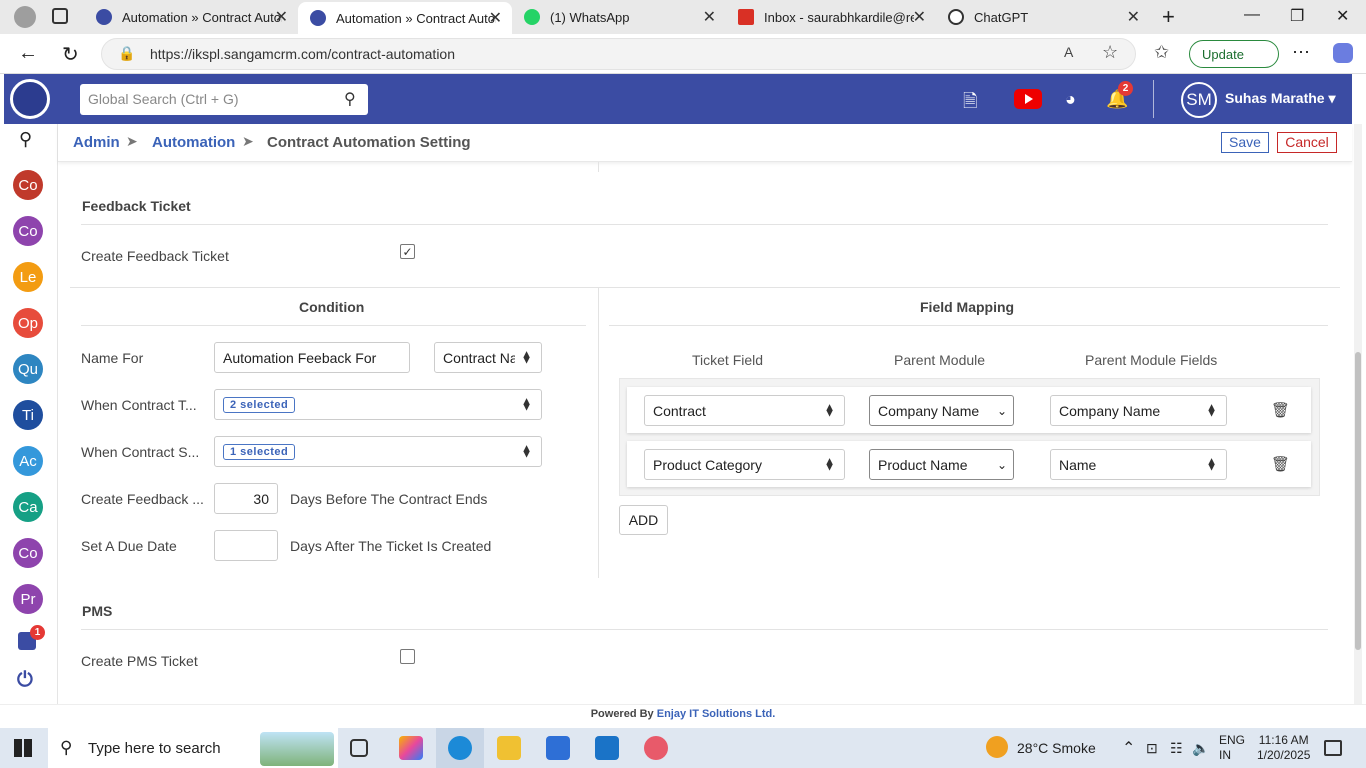 This screenshot has height=768, width=1366. I want to click on global-search-input: Global Search (Ctrl + G), so click(224, 99).